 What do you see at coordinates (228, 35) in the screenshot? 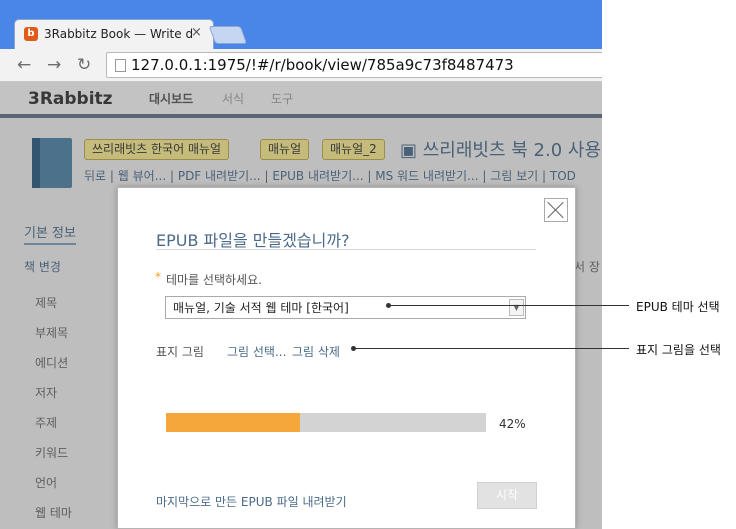
I see `new-tab-button` at bounding box center [228, 35].